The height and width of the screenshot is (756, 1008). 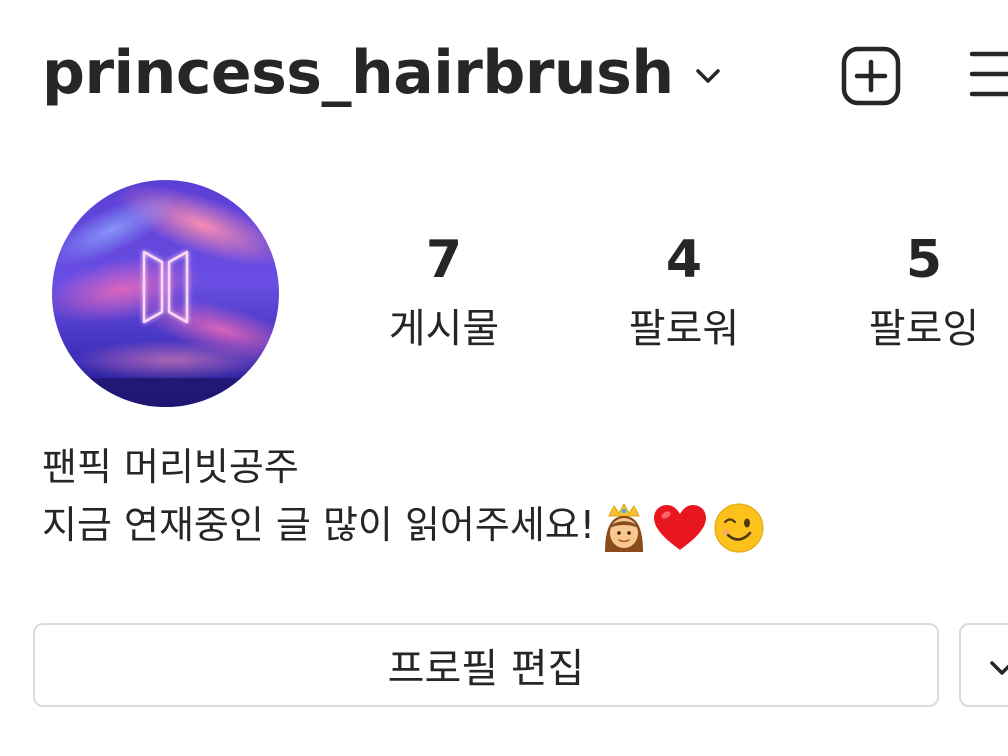 I want to click on username: princess_hairbrush, so click(x=358, y=73).